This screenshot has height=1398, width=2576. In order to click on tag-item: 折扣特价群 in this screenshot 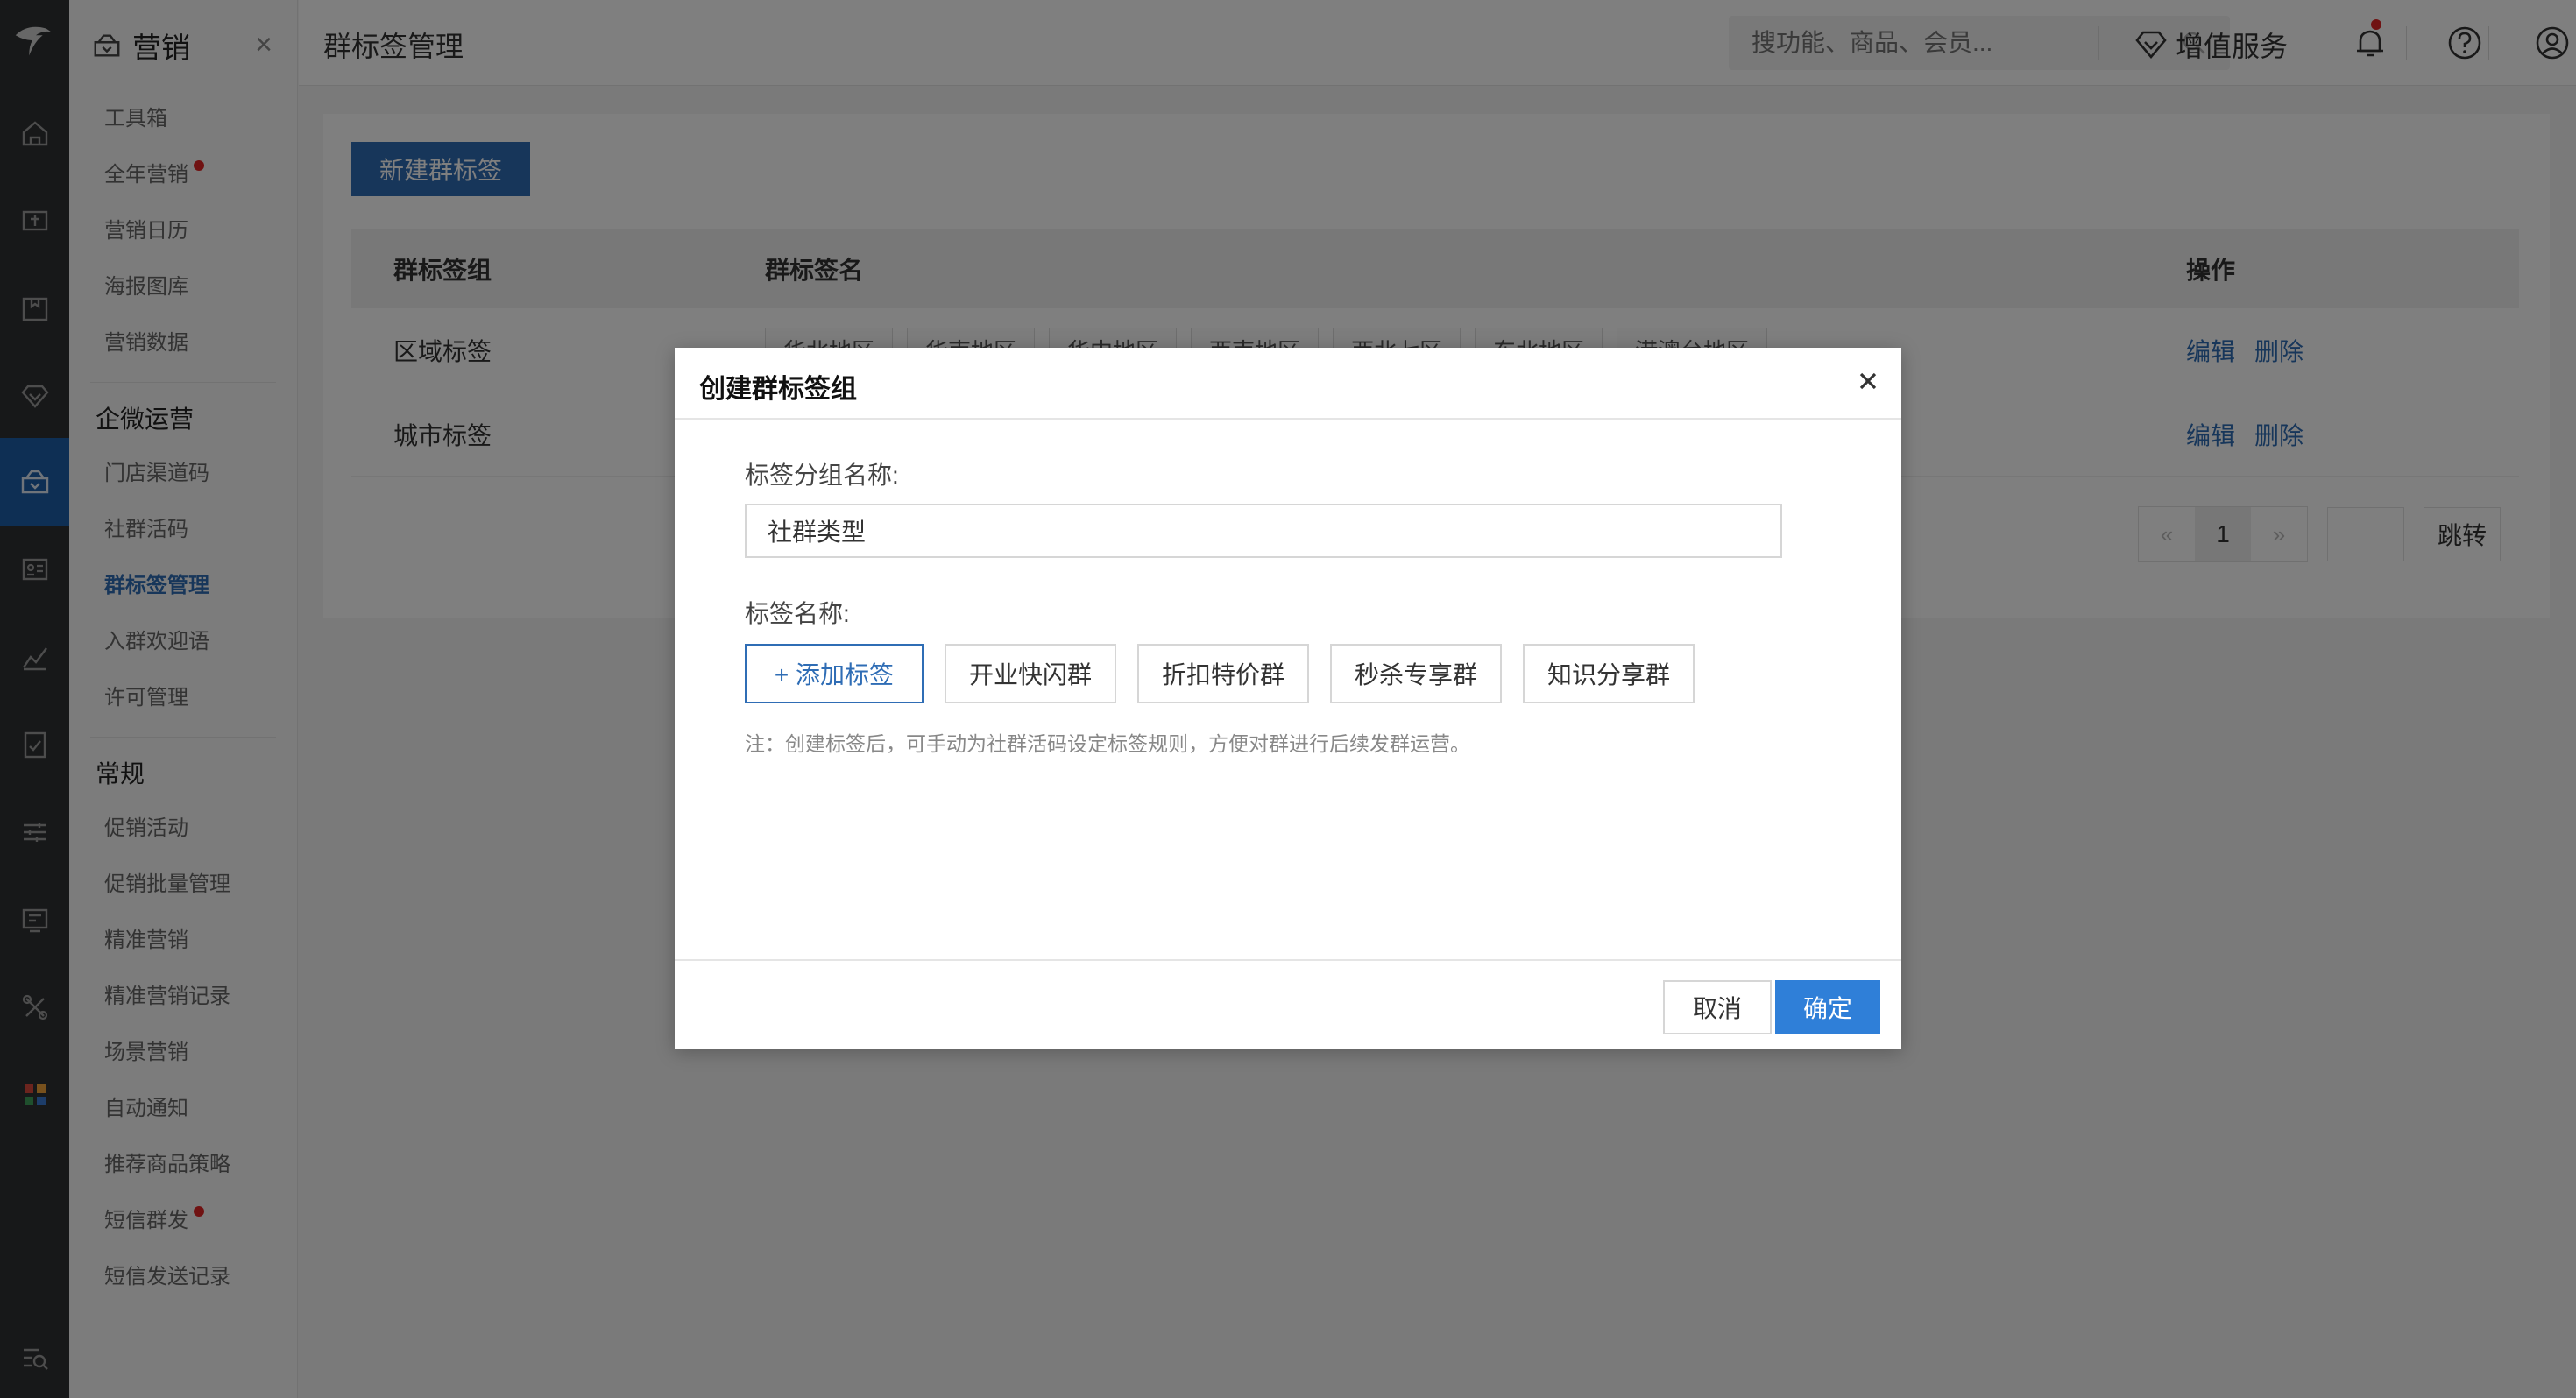, I will do `click(1223, 673)`.